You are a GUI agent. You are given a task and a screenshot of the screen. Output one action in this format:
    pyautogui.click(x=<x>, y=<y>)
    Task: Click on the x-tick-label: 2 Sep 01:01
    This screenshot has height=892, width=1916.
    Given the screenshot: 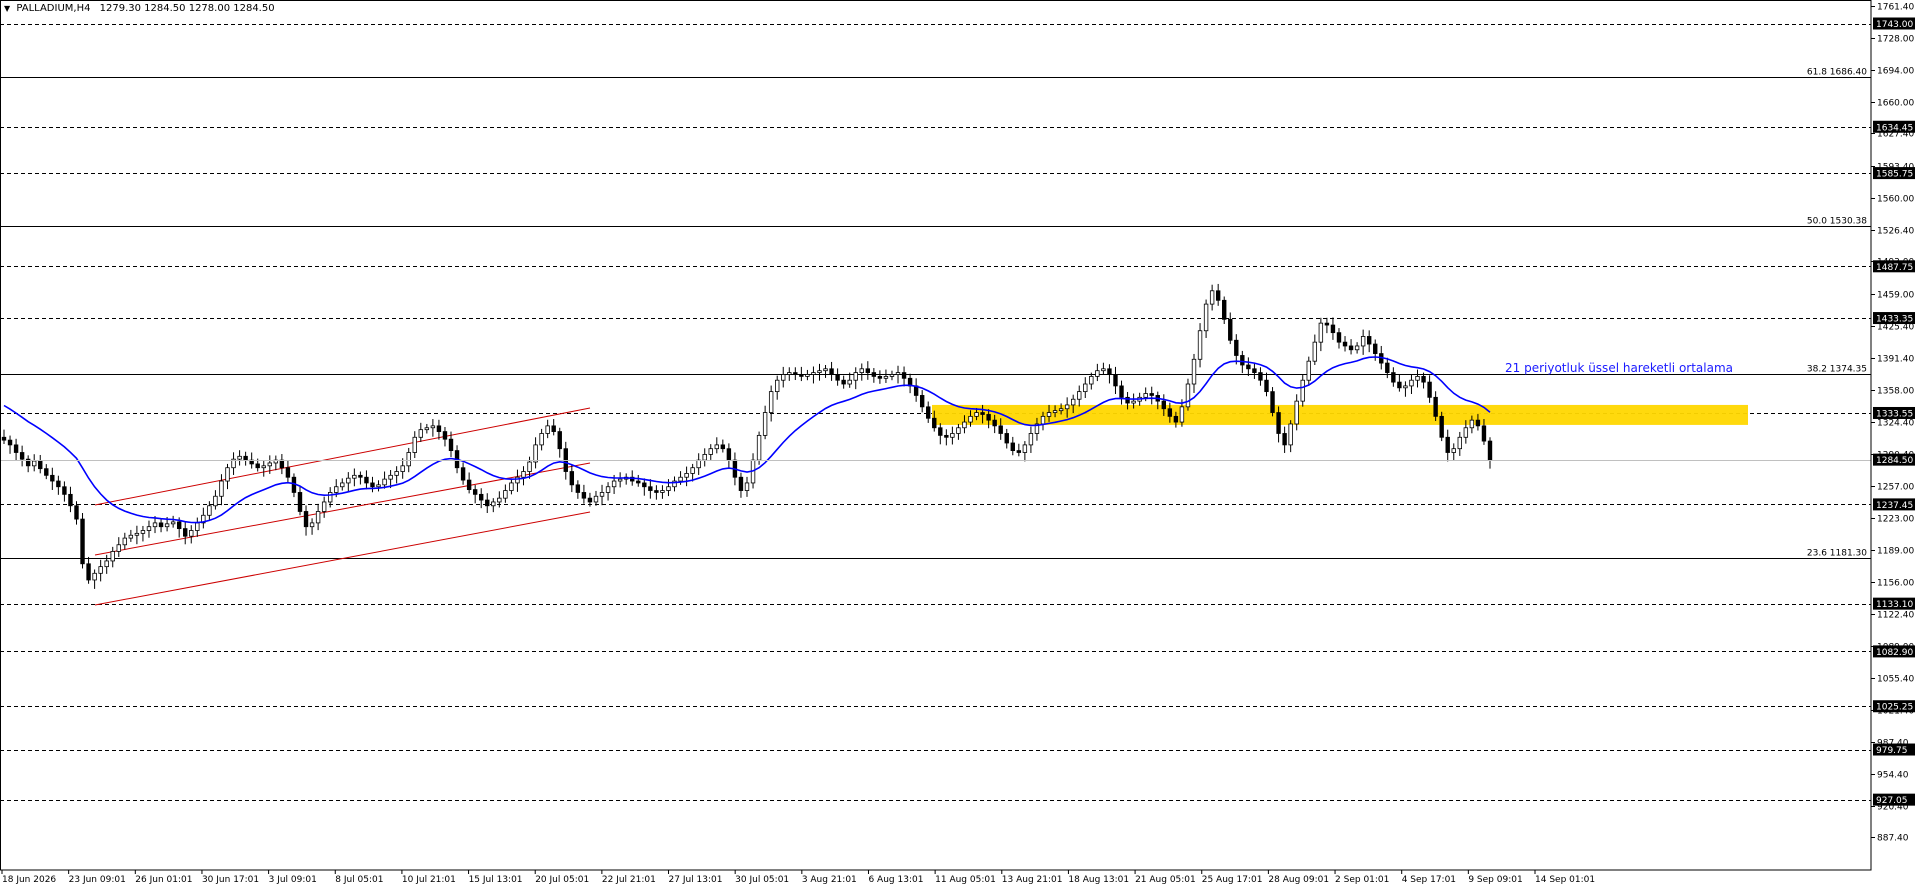 What is the action you would take?
    pyautogui.click(x=1362, y=880)
    